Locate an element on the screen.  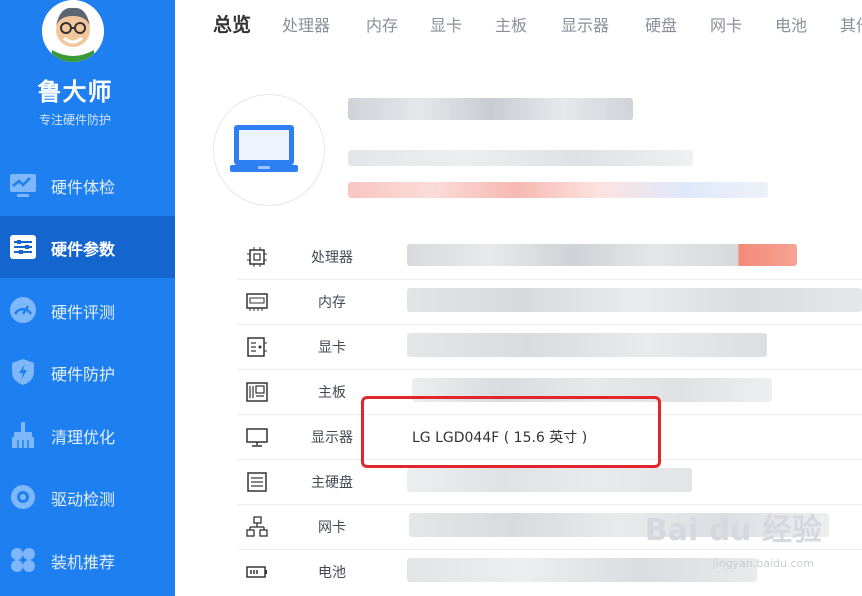
disk-value-redacted is located at coordinates (549, 480).